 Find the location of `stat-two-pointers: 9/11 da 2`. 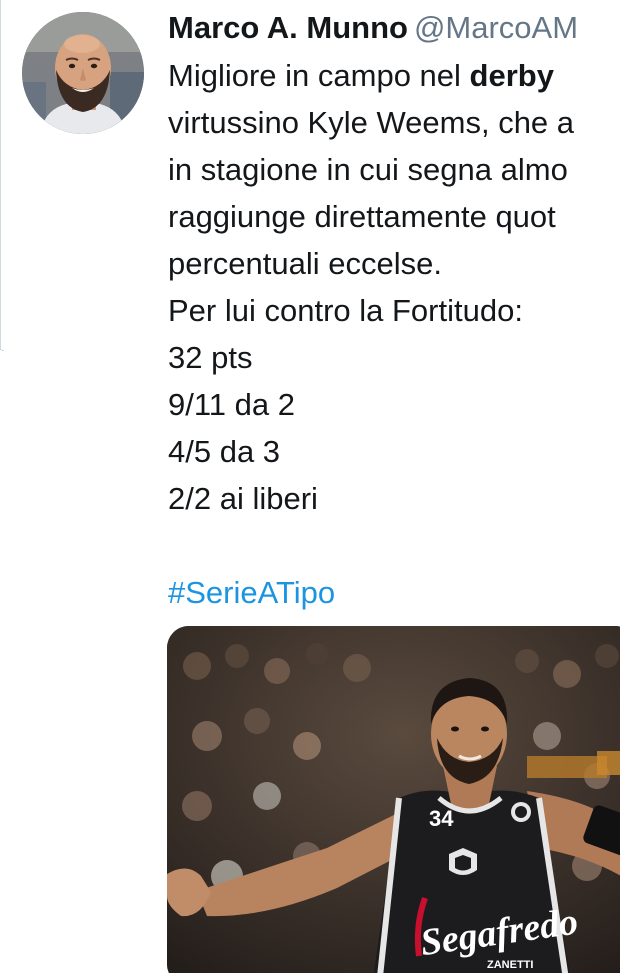

stat-two-pointers: 9/11 da 2 is located at coordinates (231, 404).